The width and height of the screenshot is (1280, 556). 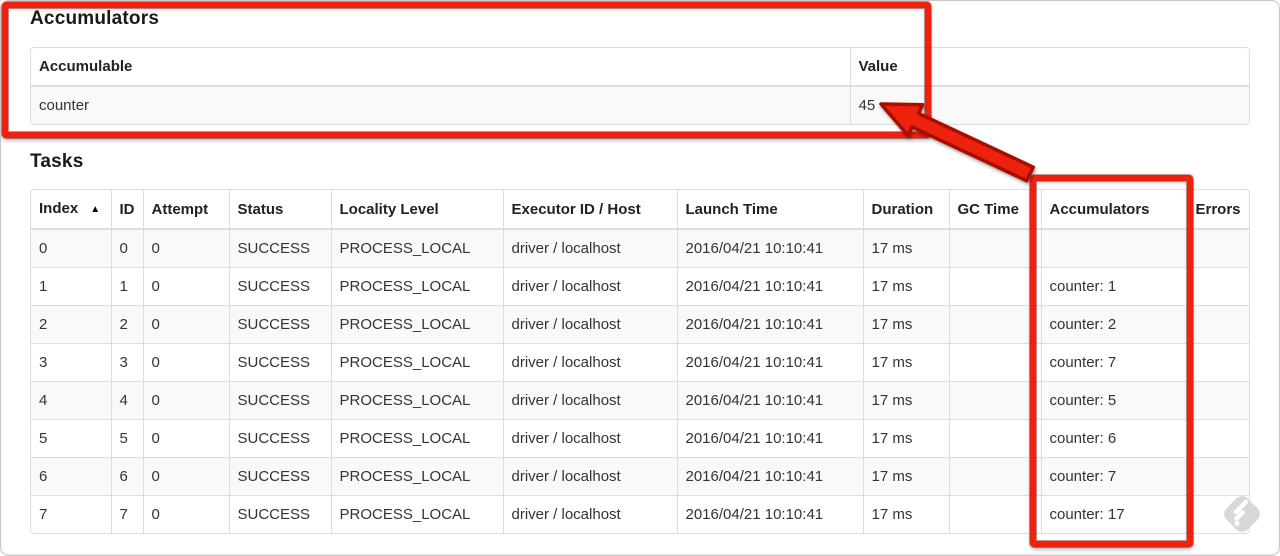 What do you see at coordinates (769, 210) in the screenshot?
I see `column-header-launch-time: Launch Time` at bounding box center [769, 210].